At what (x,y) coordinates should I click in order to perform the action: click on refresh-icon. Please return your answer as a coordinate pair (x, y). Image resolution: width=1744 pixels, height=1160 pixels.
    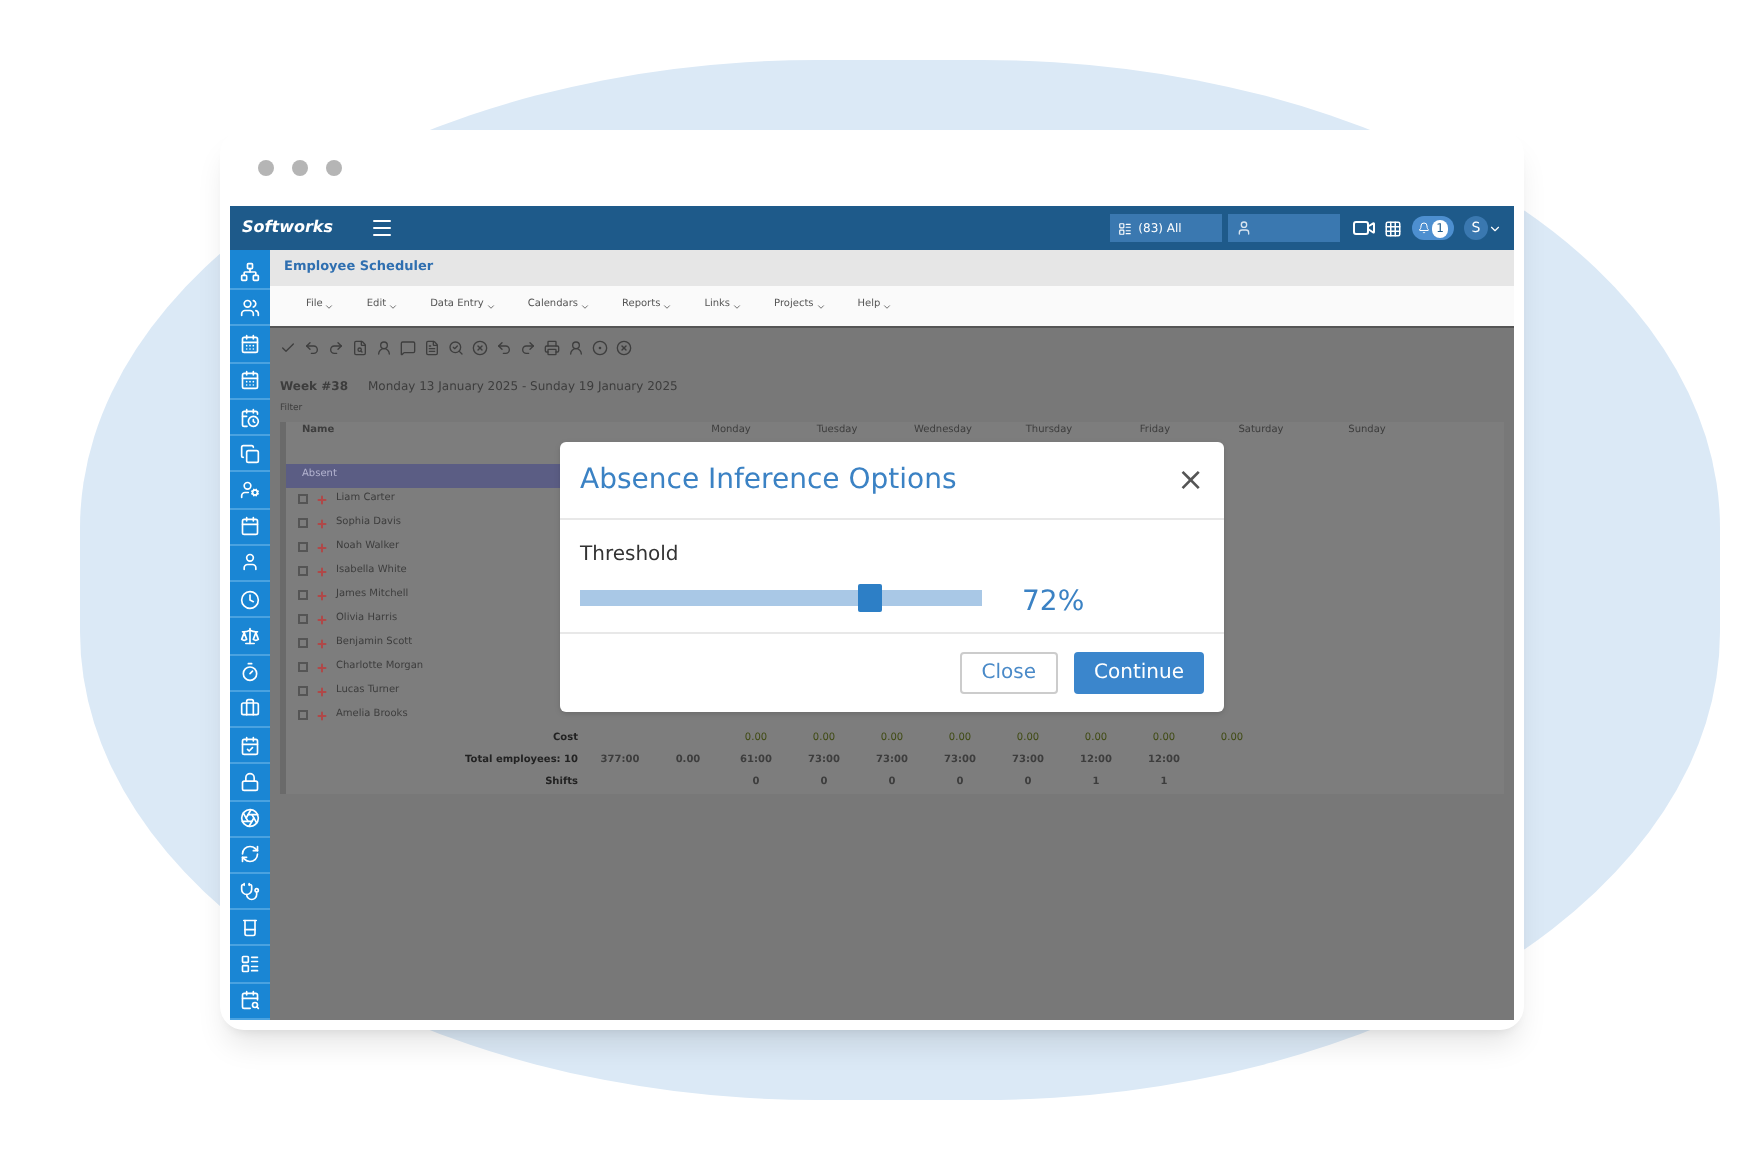
    Looking at the image, I should click on (250, 854).